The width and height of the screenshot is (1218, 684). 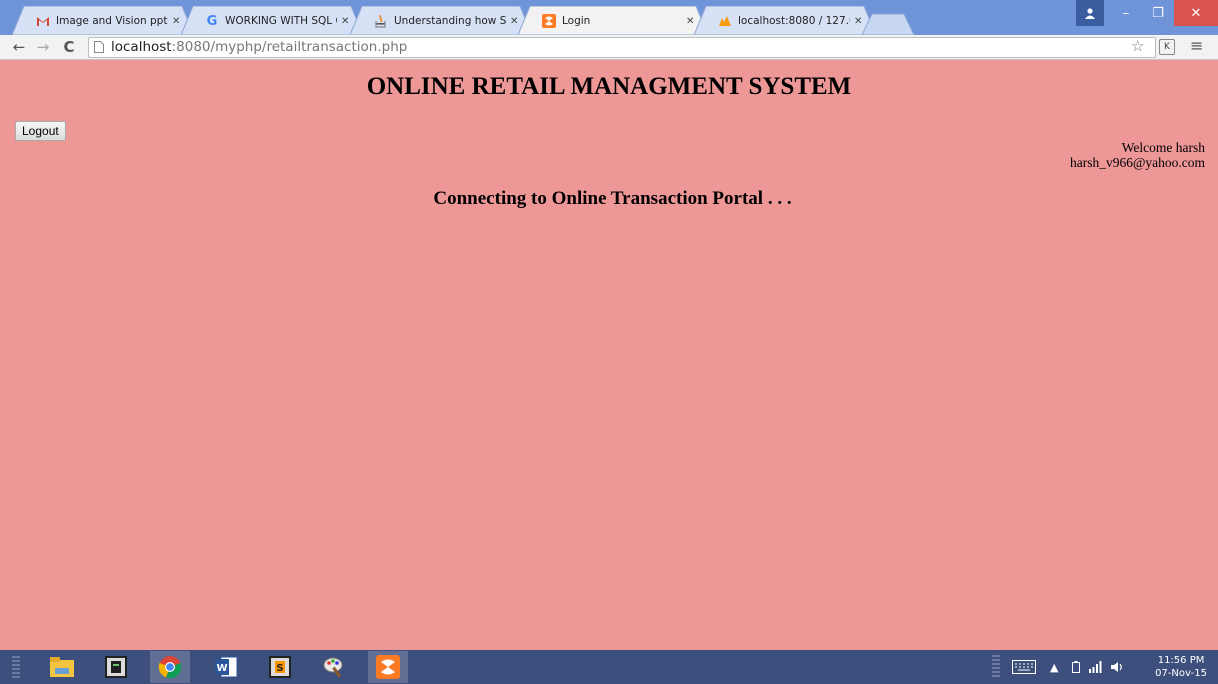 I want to click on restore-icon: ❐, so click(x=1158, y=13).